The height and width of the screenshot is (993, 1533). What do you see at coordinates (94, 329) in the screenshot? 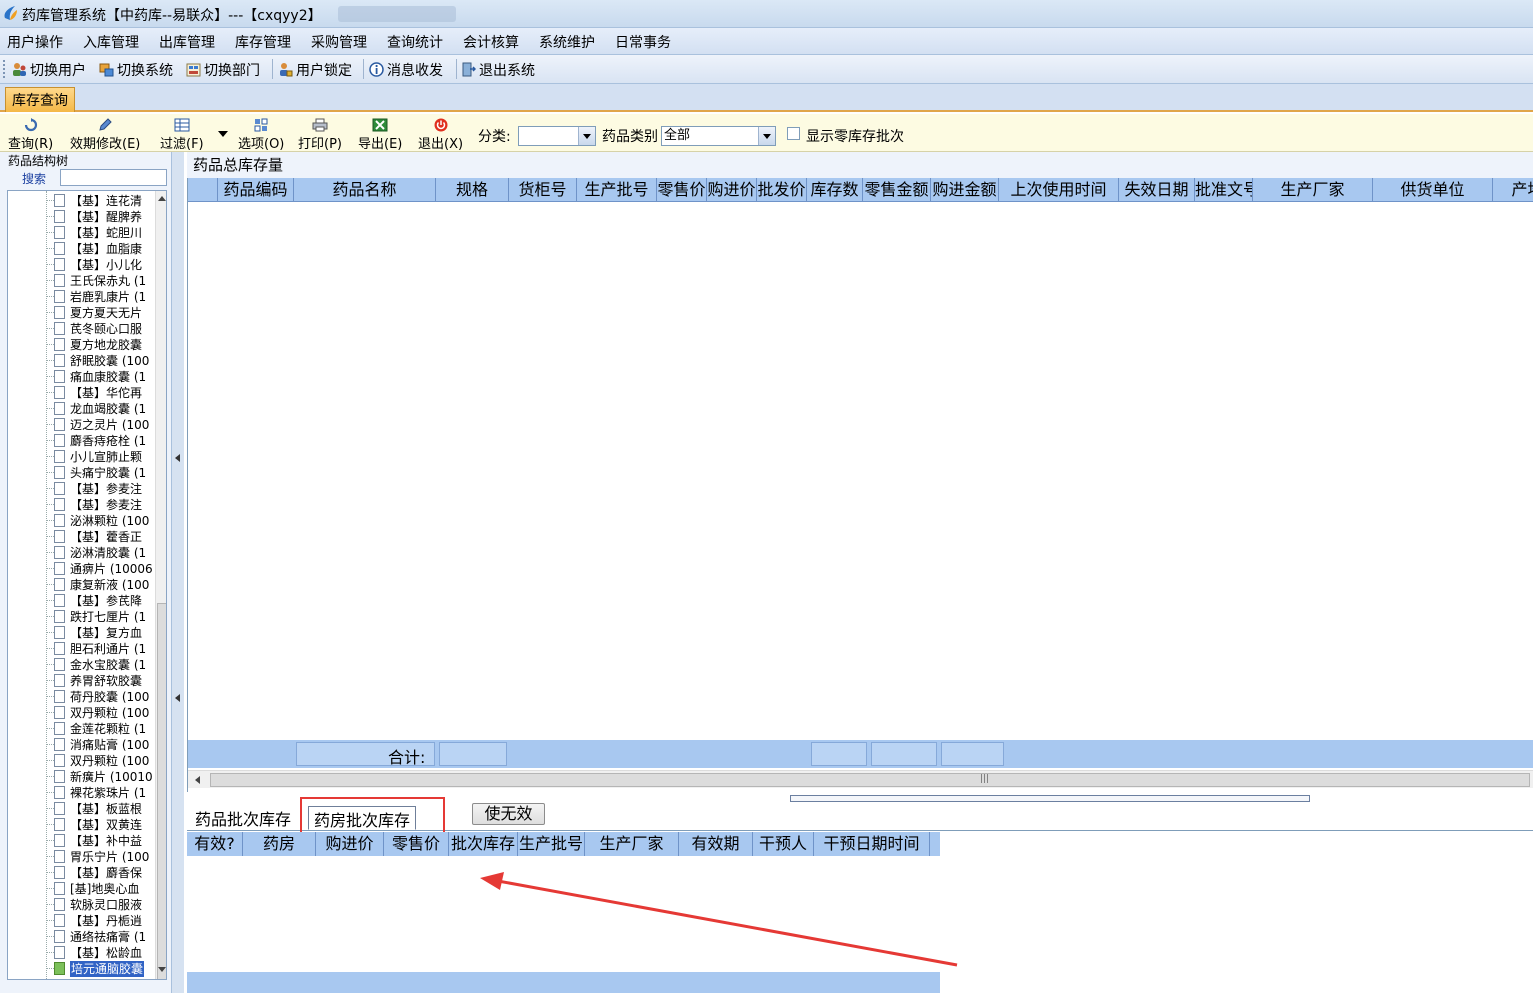
I see `tree-node: 芪冬颐心口服` at bounding box center [94, 329].